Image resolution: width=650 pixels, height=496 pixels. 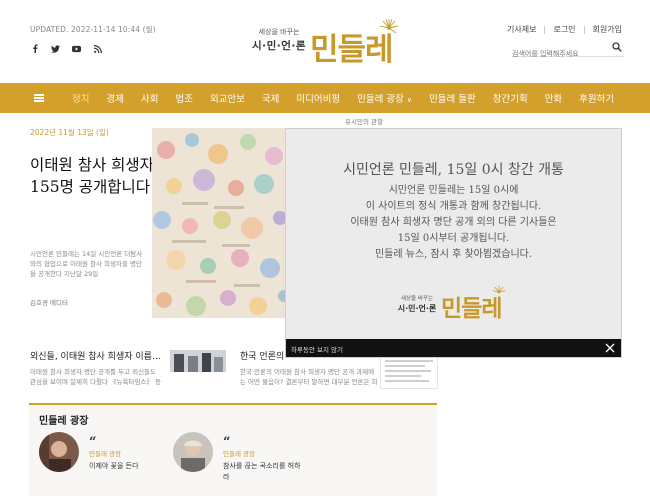 I want to click on plaza-card-title: 참사를 끊는 곡소리를 허하라, so click(x=263, y=472).